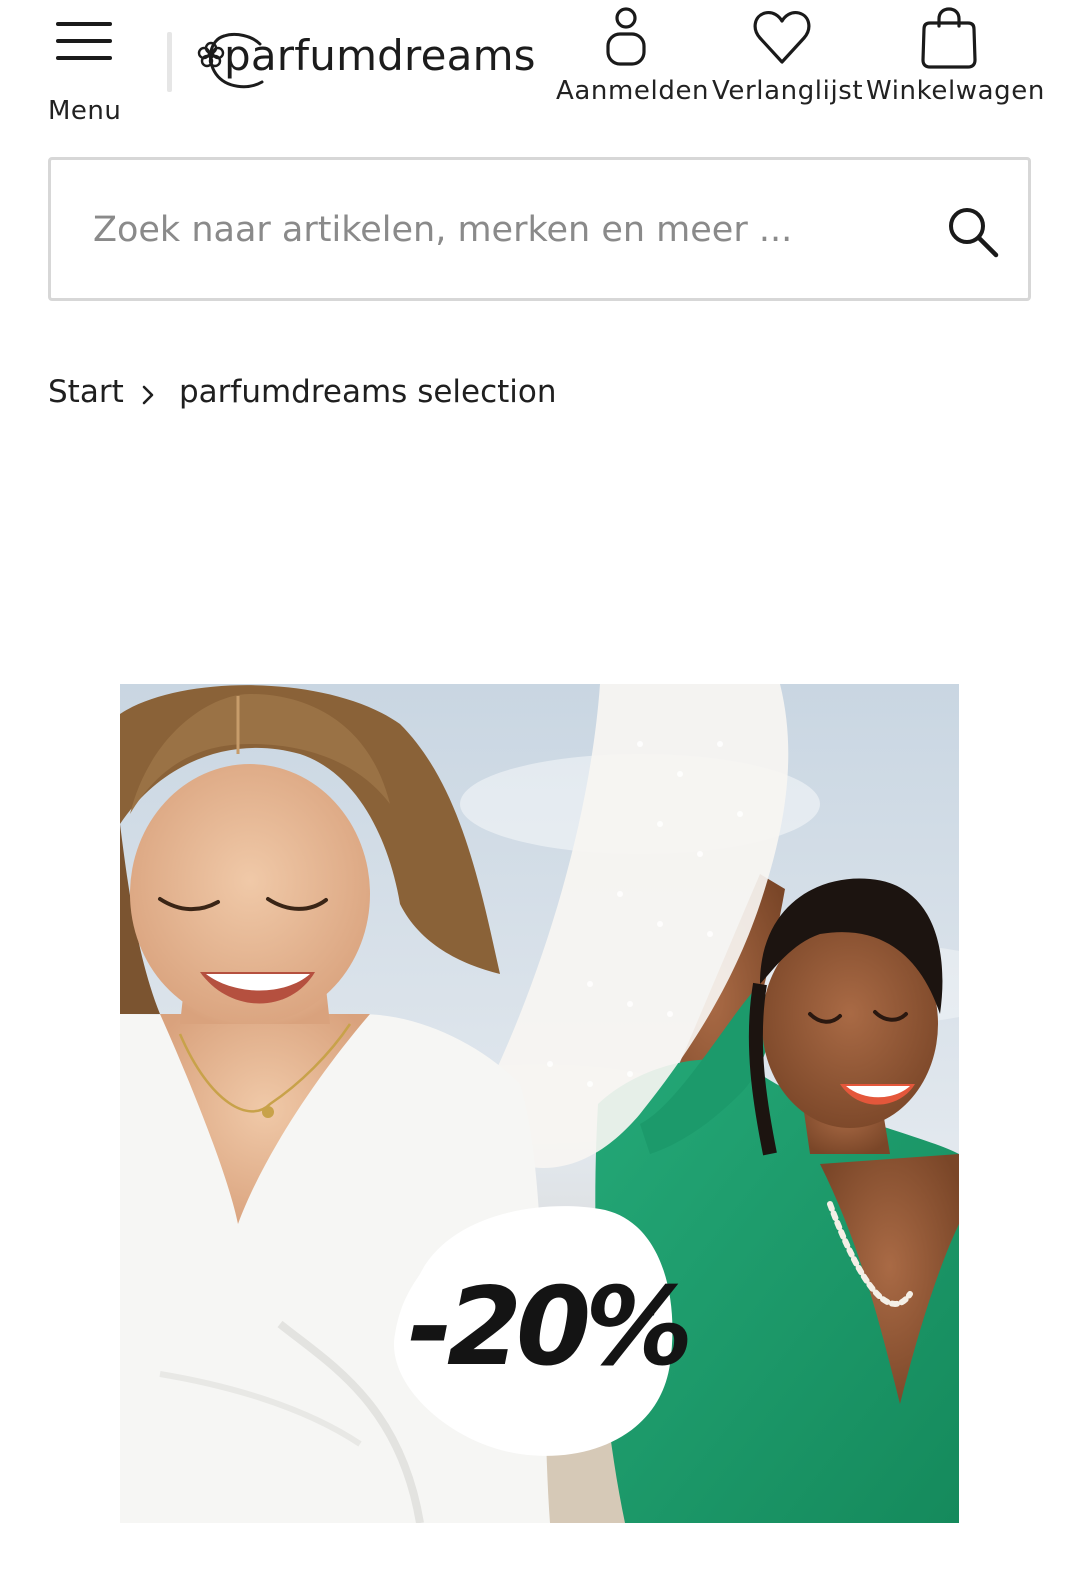 This screenshot has width=1080, height=1570. I want to click on search-icon, so click(974, 233).